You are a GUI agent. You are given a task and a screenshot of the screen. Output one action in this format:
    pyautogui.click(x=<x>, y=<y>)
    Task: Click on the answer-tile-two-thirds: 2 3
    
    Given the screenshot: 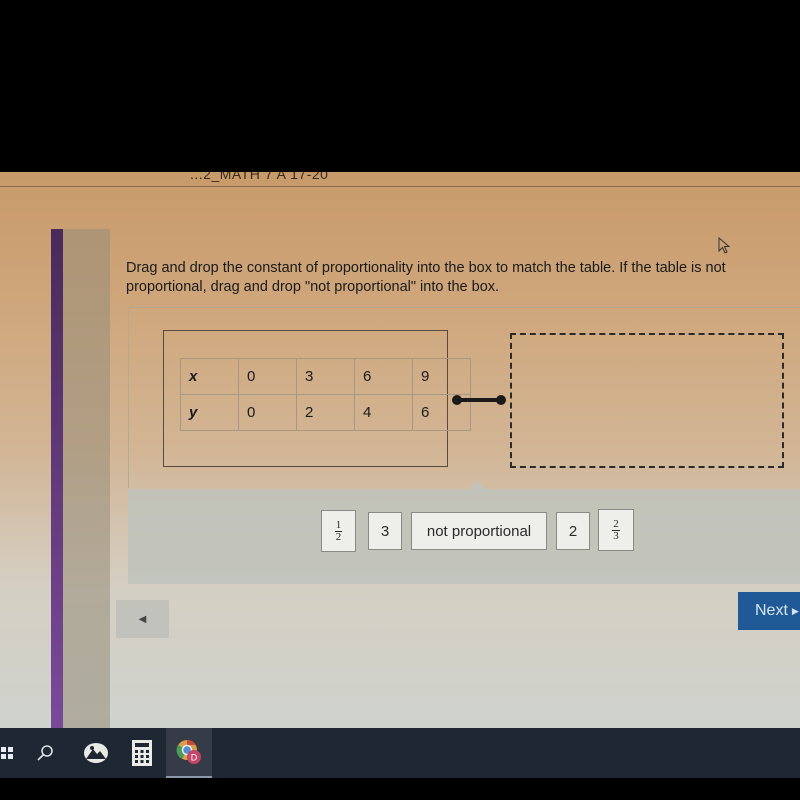 What is the action you would take?
    pyautogui.click(x=616, y=530)
    